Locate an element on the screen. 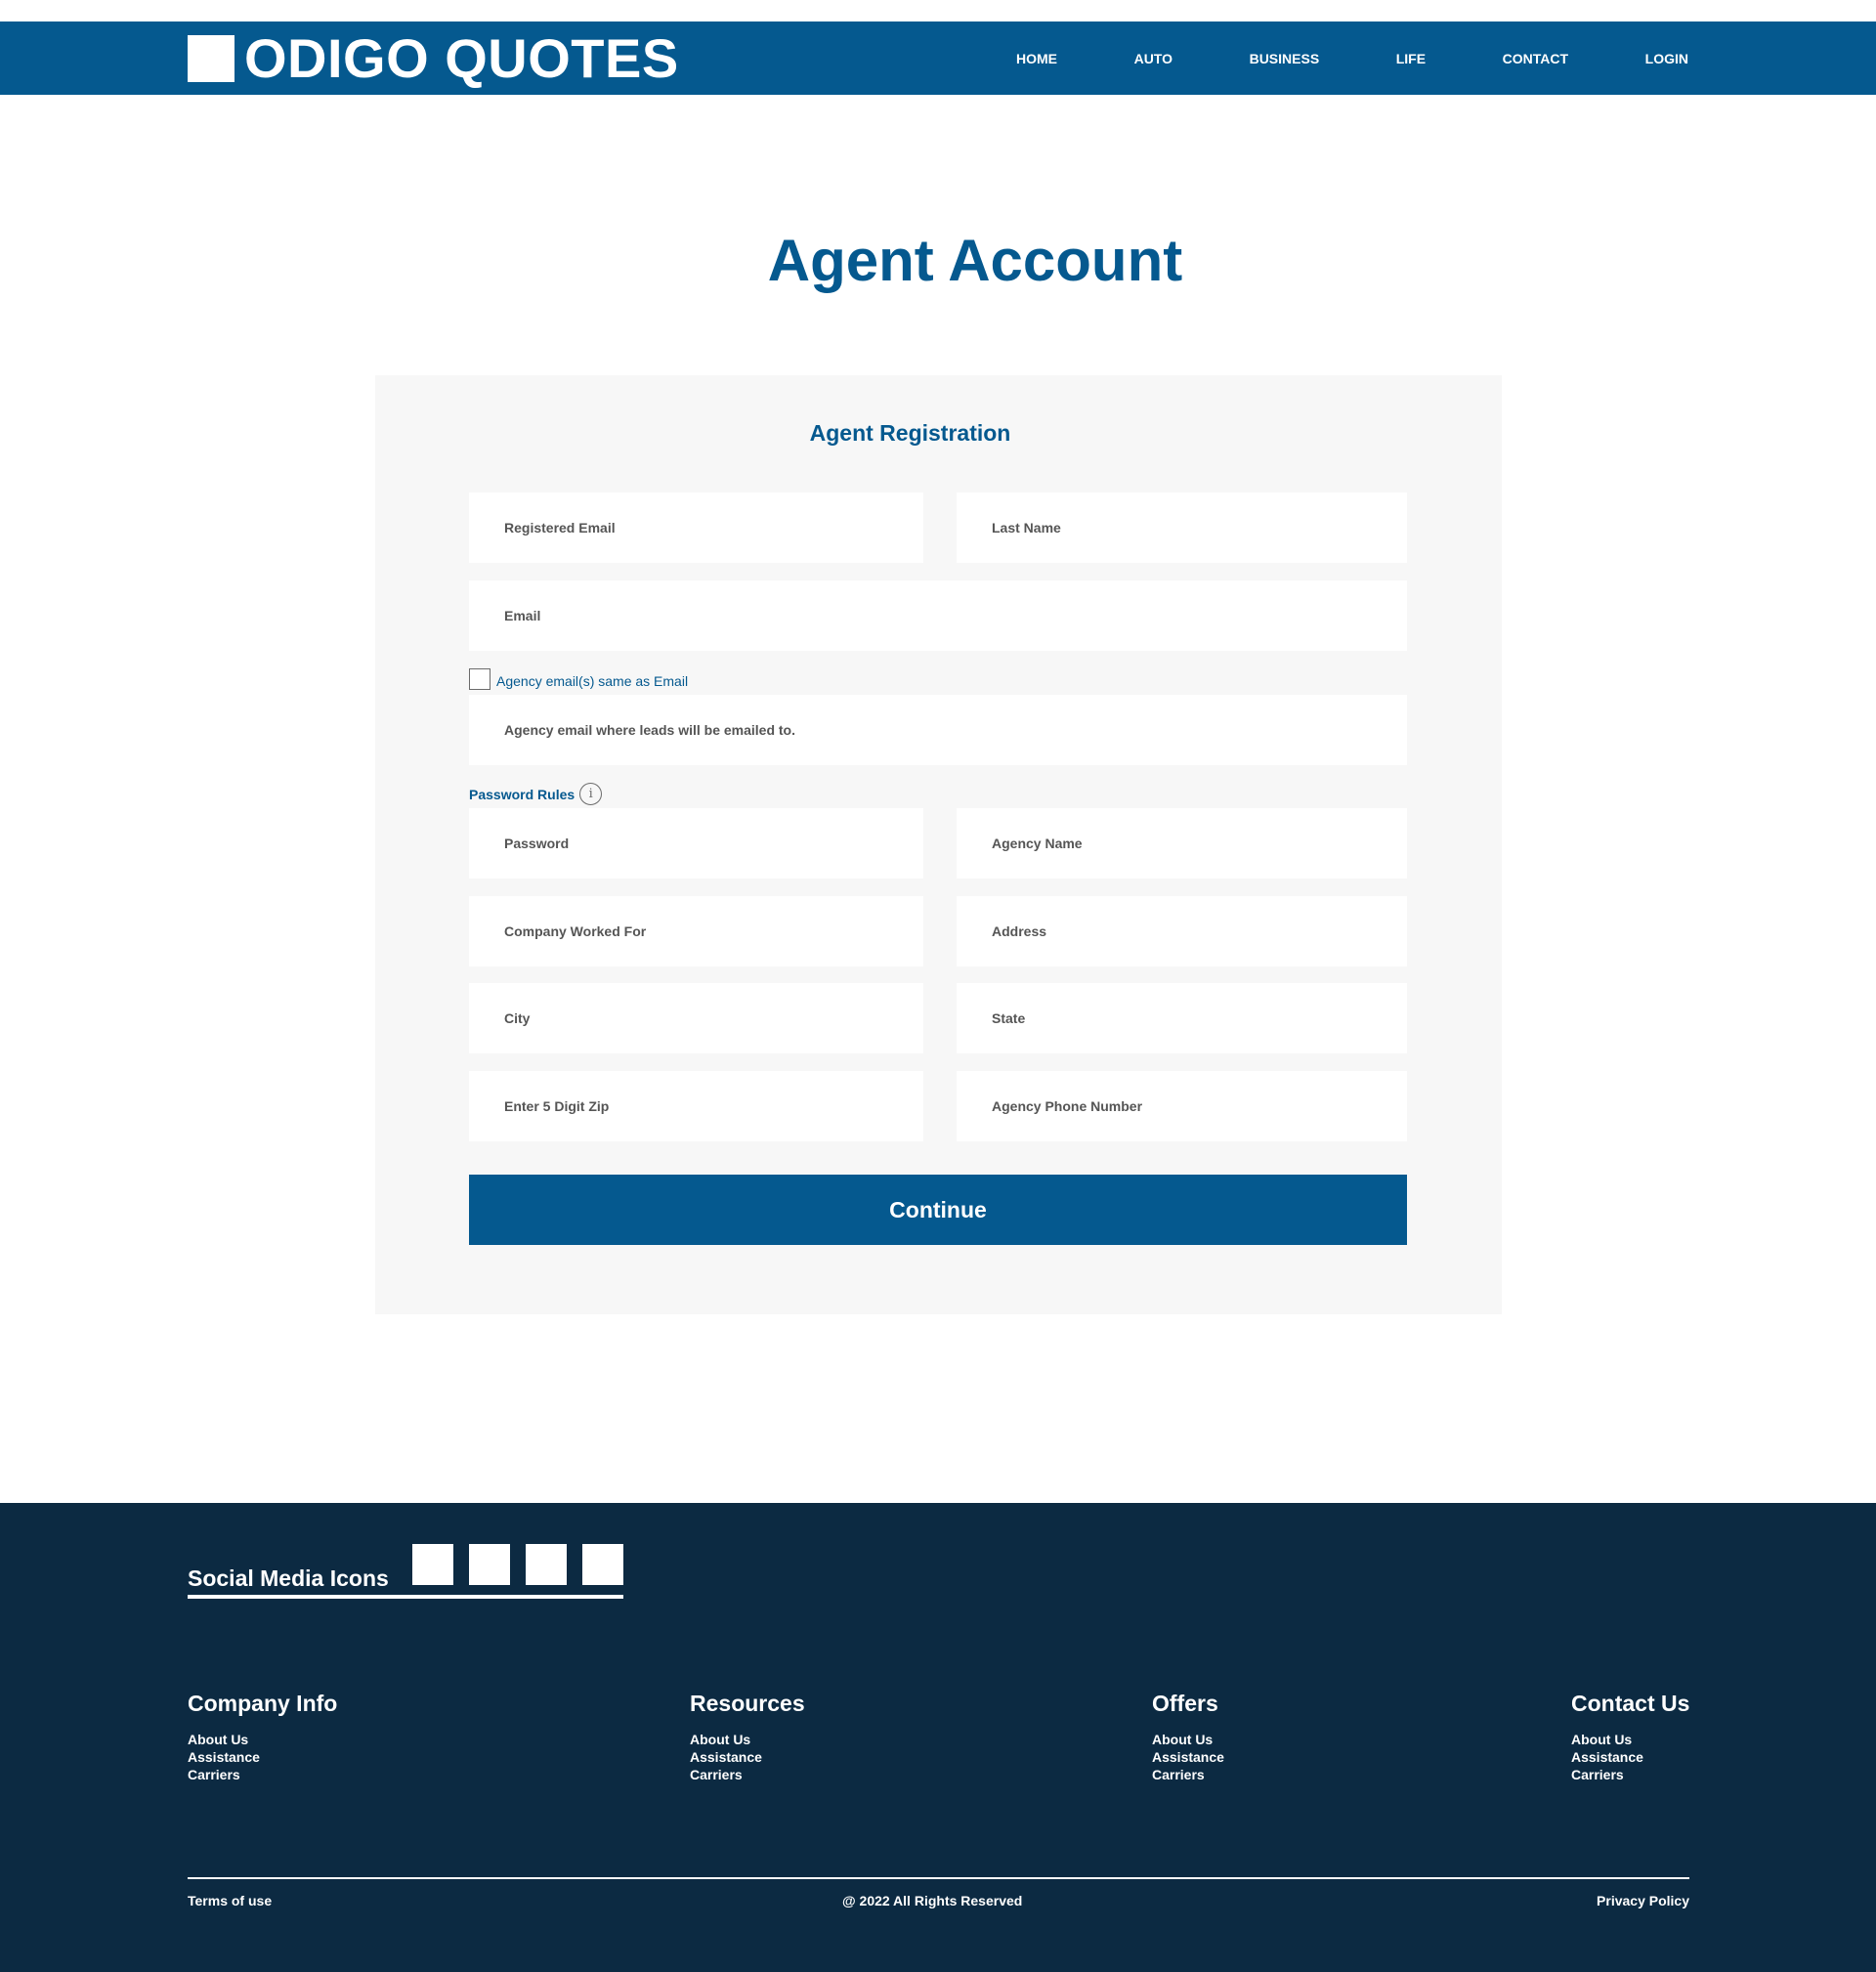  nav-home: HOME is located at coordinates (1036, 58).